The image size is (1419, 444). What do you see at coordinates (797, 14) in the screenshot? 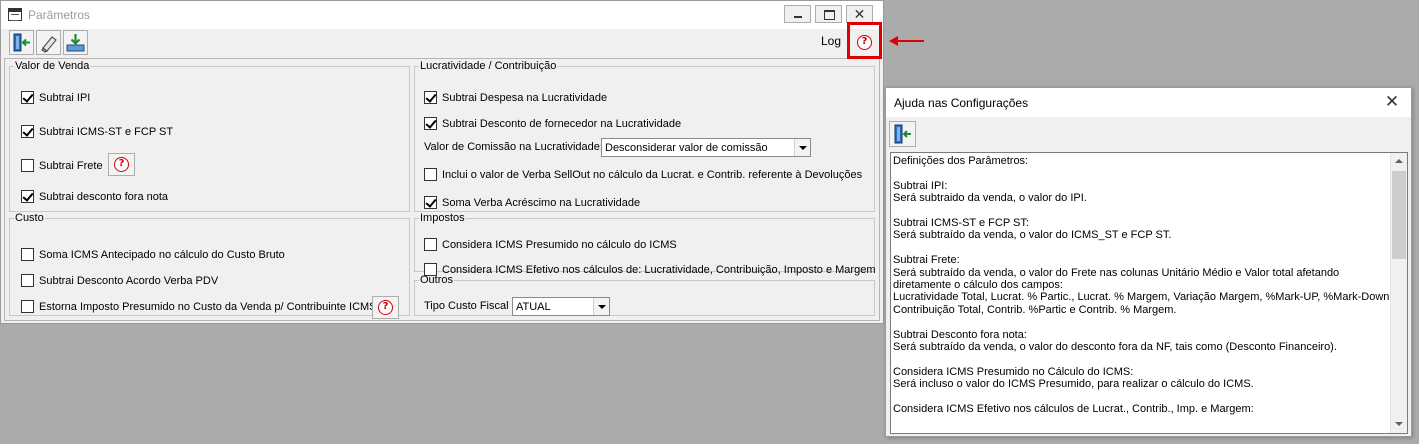
I see `minimize-button` at bounding box center [797, 14].